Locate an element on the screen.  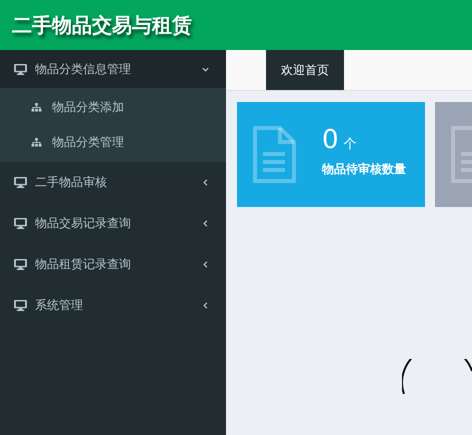
stat-unit: 个 is located at coordinates (350, 144).